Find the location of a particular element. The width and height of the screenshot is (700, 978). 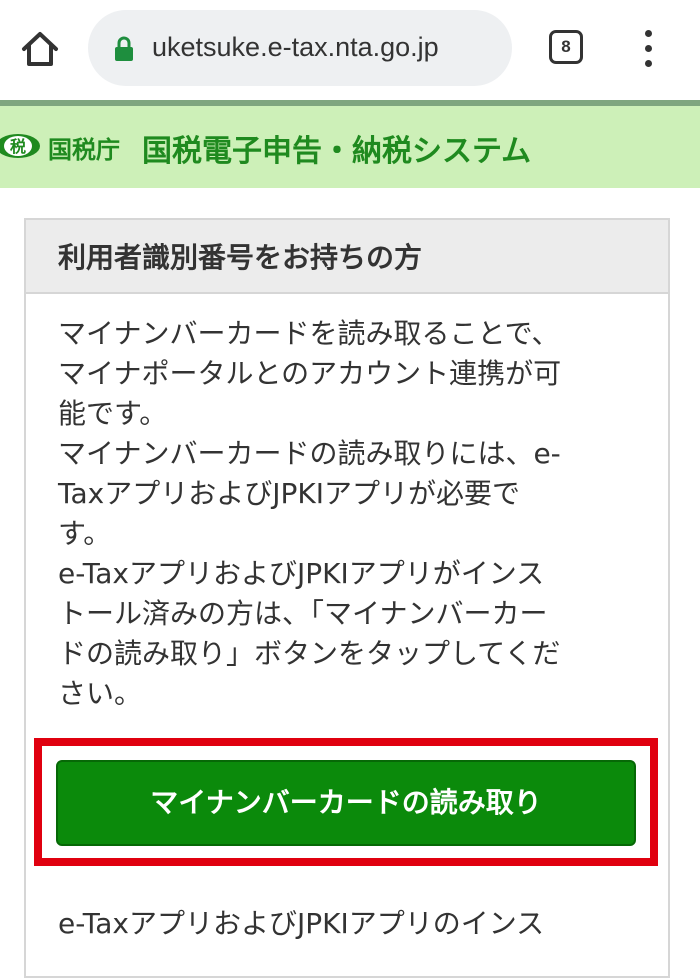

description-line: マイナポータルとのアカウント連携が可 is located at coordinates (310, 373).